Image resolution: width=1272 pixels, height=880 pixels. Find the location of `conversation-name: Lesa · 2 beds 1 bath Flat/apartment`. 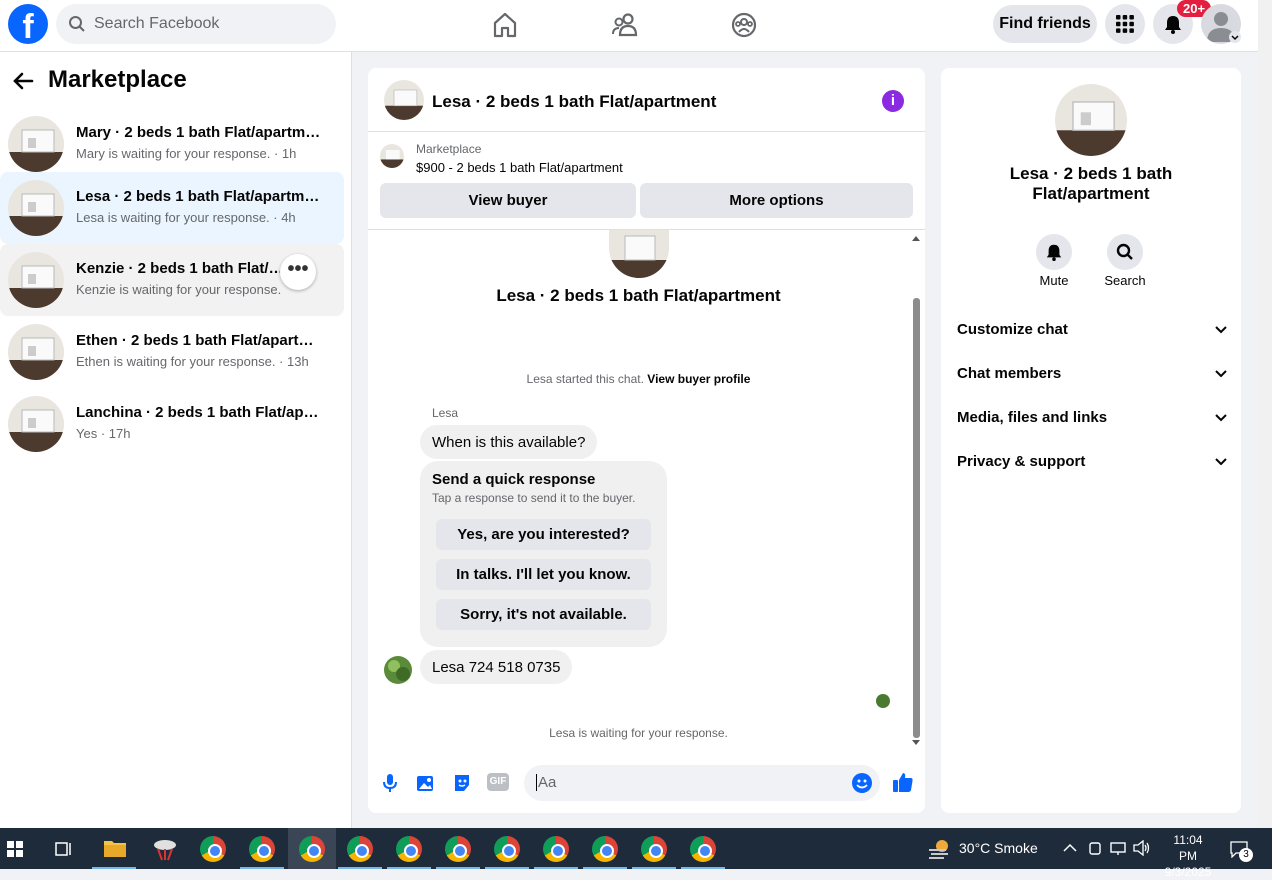

conversation-name: Lesa · 2 beds 1 bath Flat/apartment is located at coordinates (201, 196).